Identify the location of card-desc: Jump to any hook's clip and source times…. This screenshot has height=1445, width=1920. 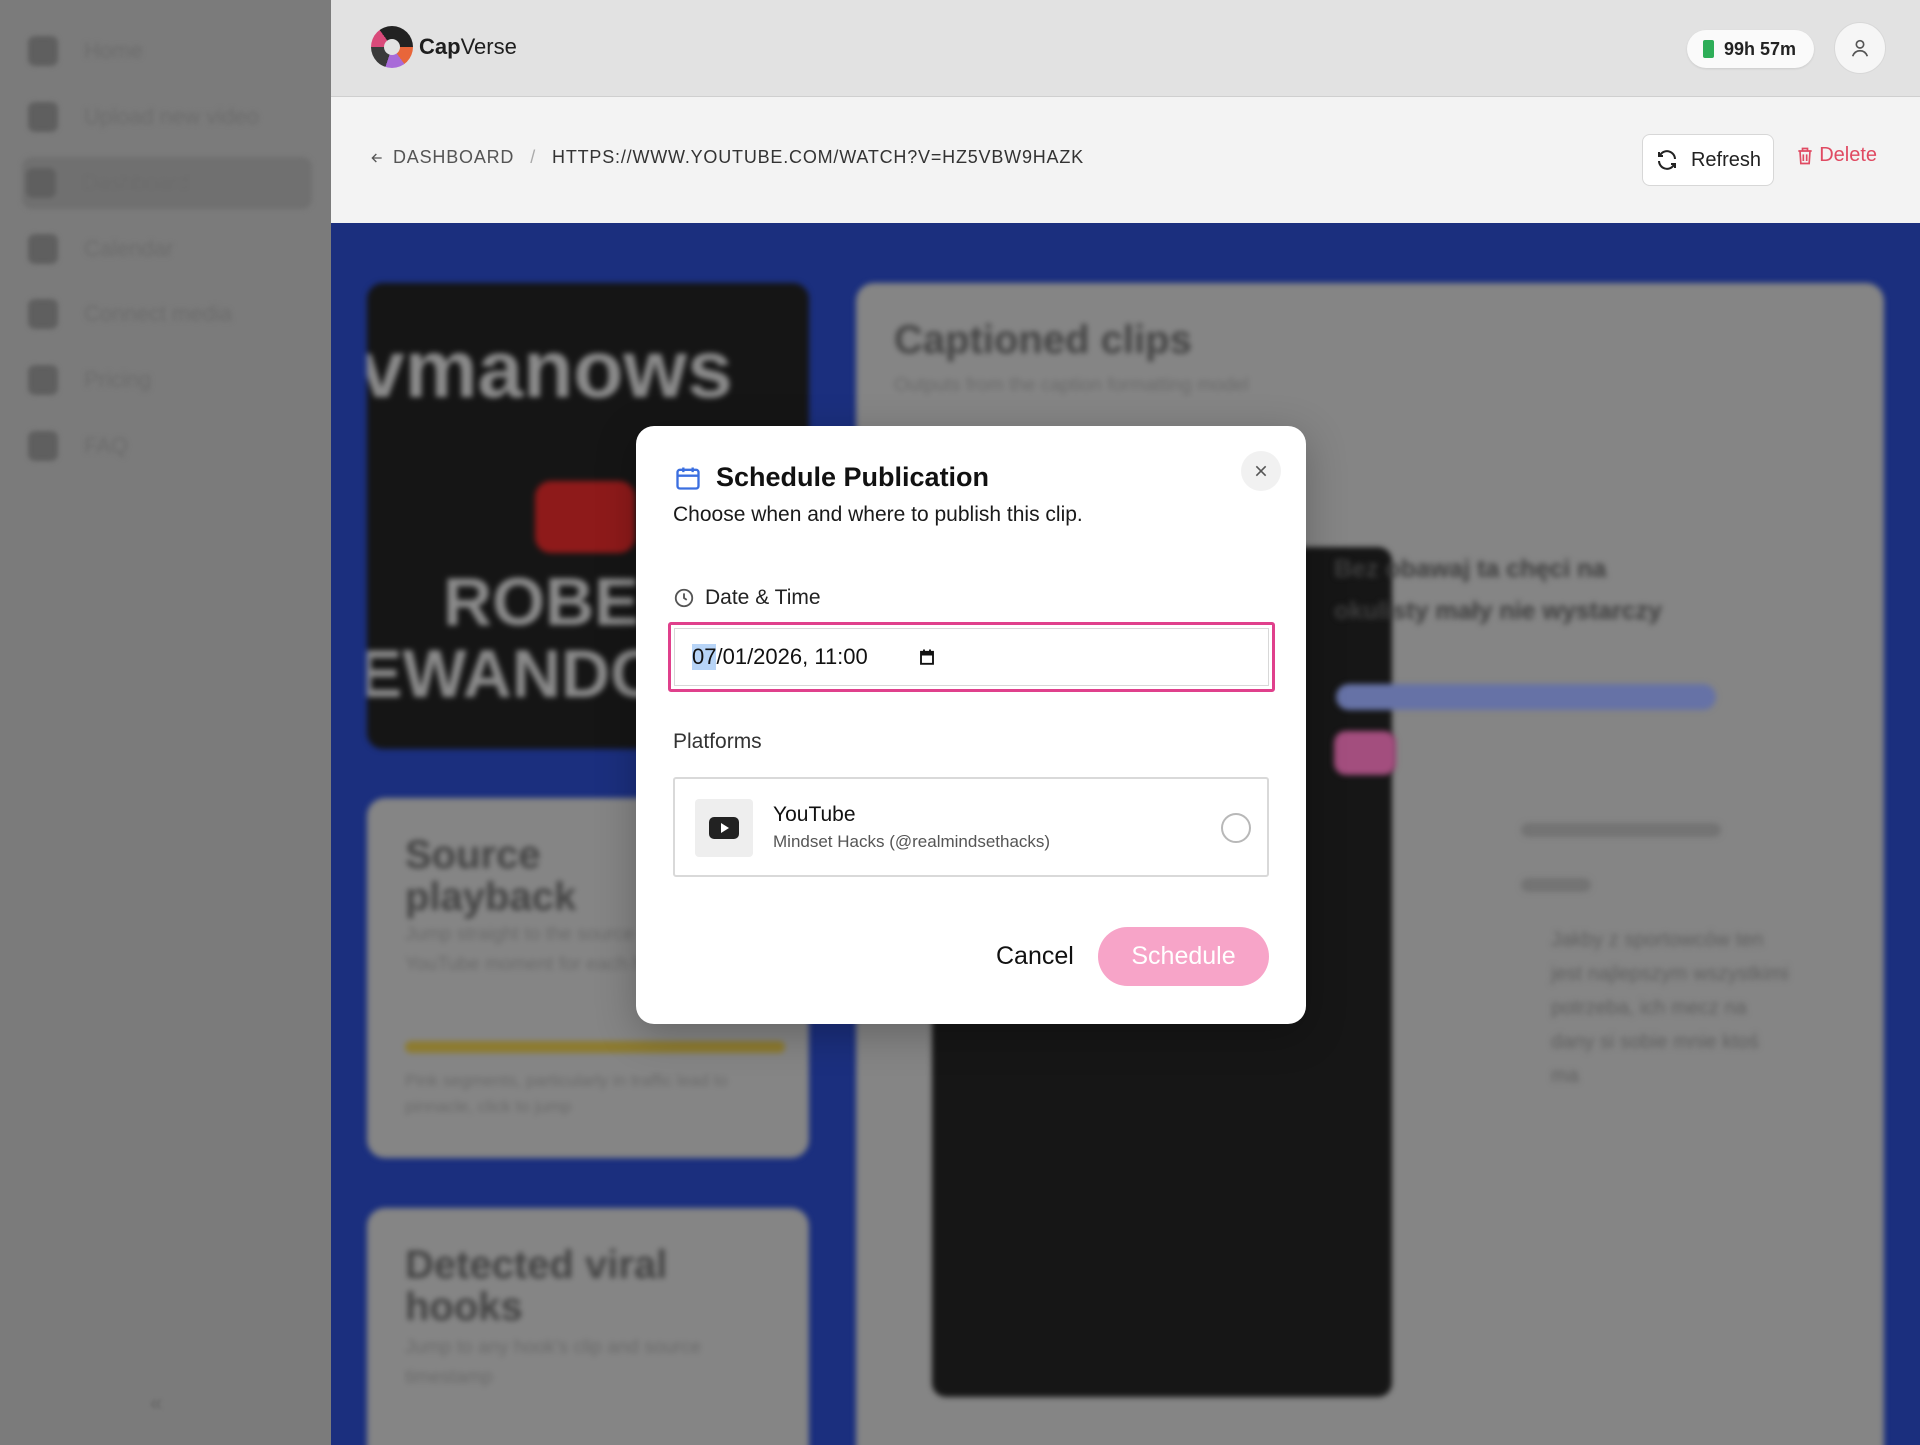
(553, 1362).